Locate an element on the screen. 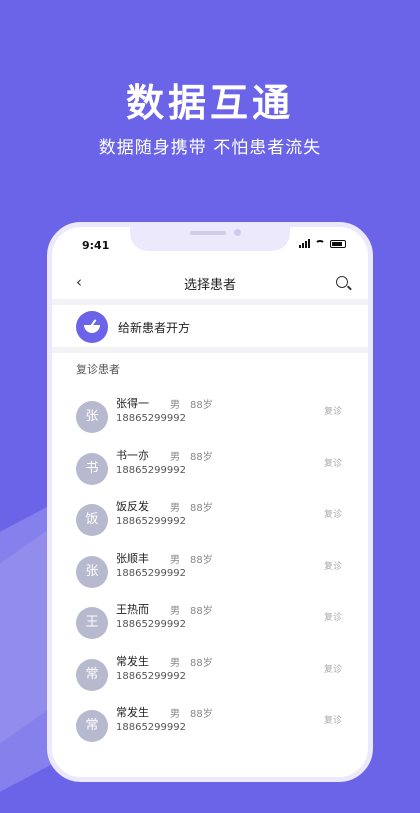 This screenshot has height=813, width=420. camera-dot is located at coordinates (237, 232).